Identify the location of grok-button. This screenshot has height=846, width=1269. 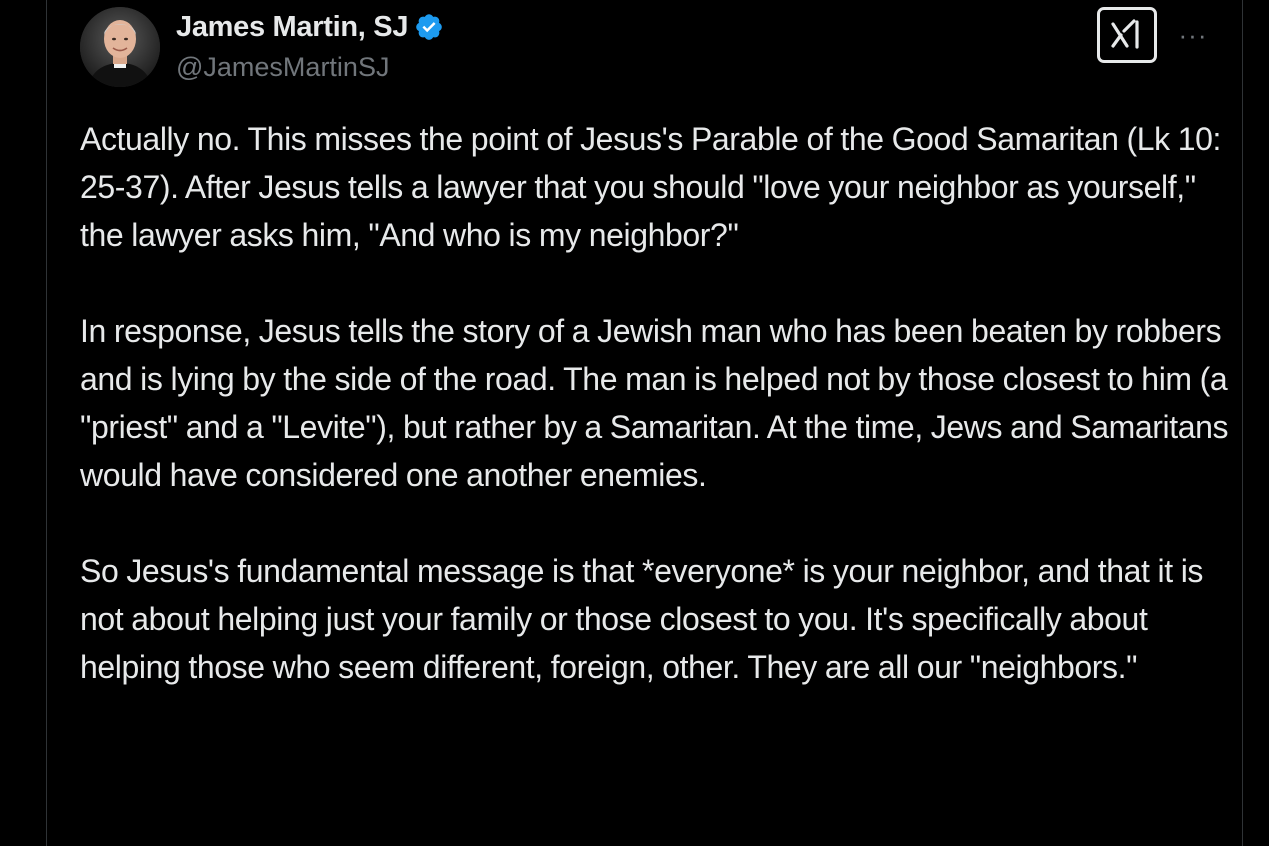
(1127, 35).